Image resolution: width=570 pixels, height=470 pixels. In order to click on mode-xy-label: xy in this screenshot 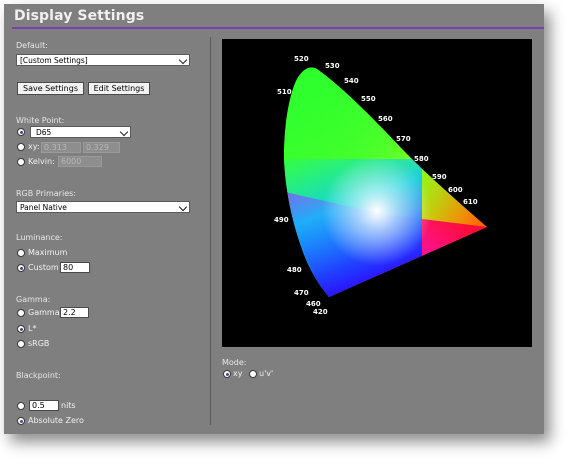, I will do `click(238, 373)`.